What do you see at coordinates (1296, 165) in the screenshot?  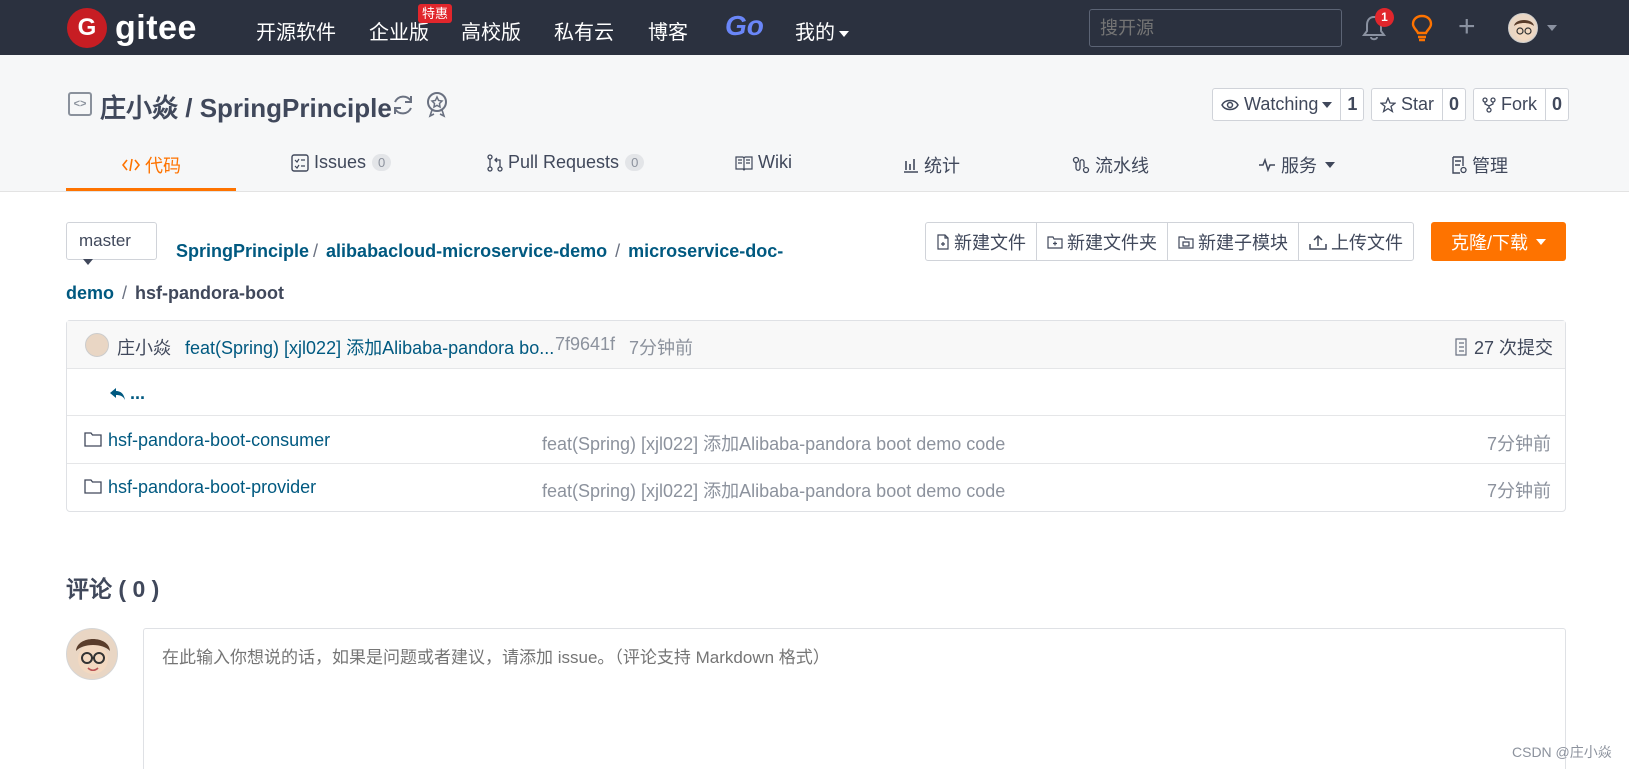 I see `tab-services: 服务` at bounding box center [1296, 165].